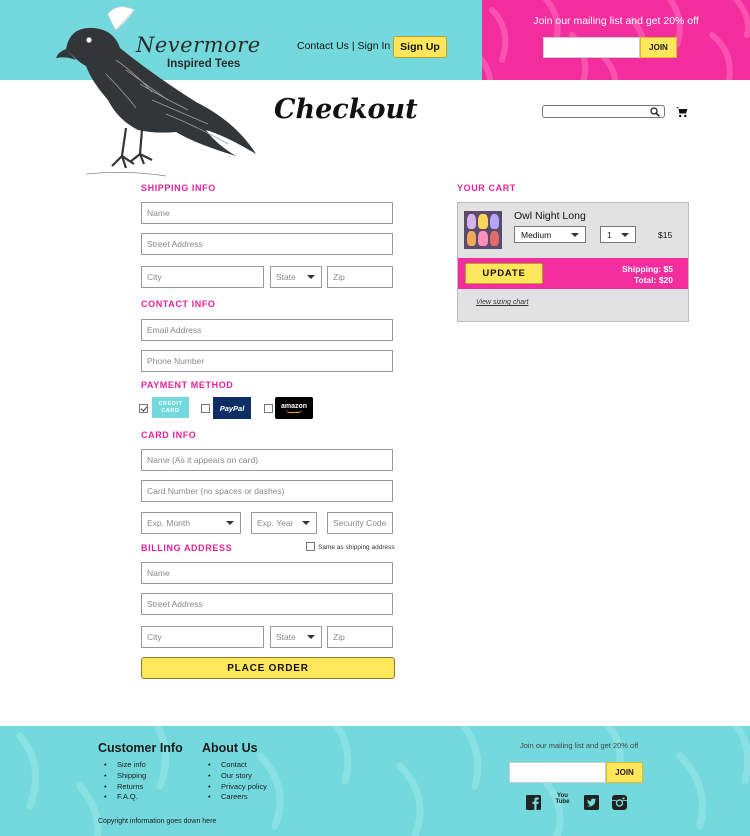  Describe the element at coordinates (230, 748) in the screenshot. I see `about-us-heading: About Us` at that location.